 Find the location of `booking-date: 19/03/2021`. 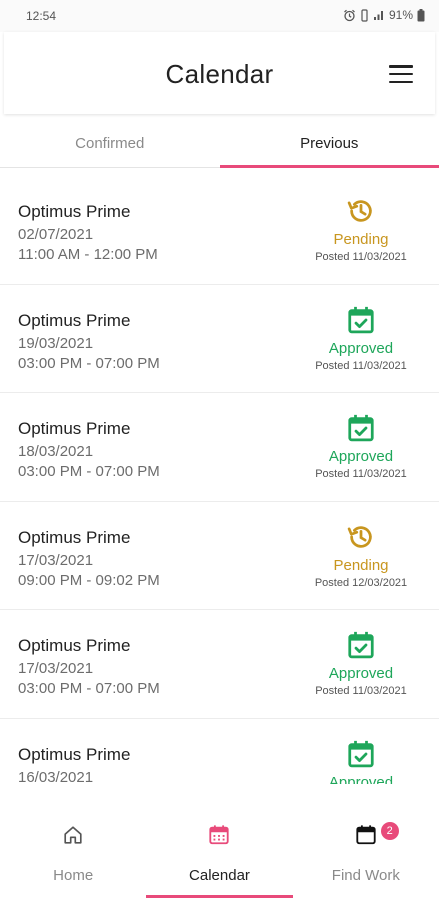

booking-date: 19/03/2021 is located at coordinates (56, 343).